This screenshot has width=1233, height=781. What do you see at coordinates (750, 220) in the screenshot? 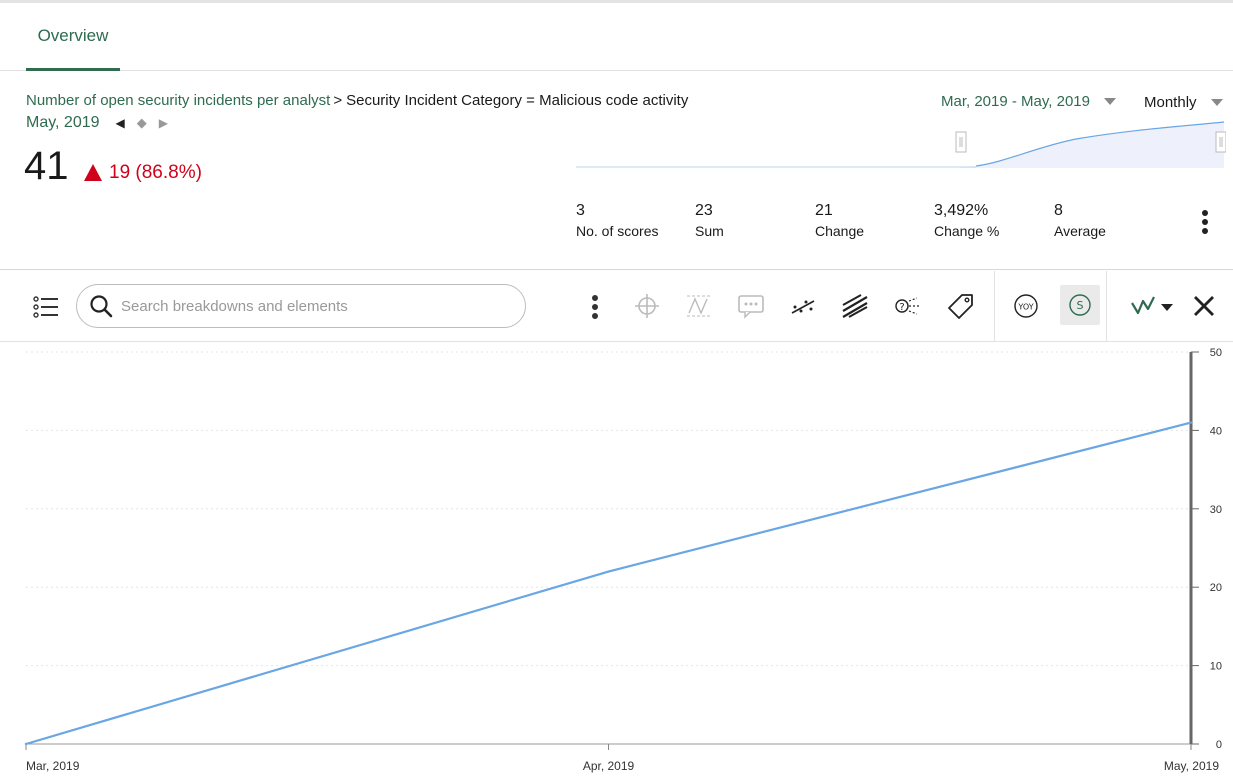
I see `stat-sum: 23 Sum` at bounding box center [750, 220].